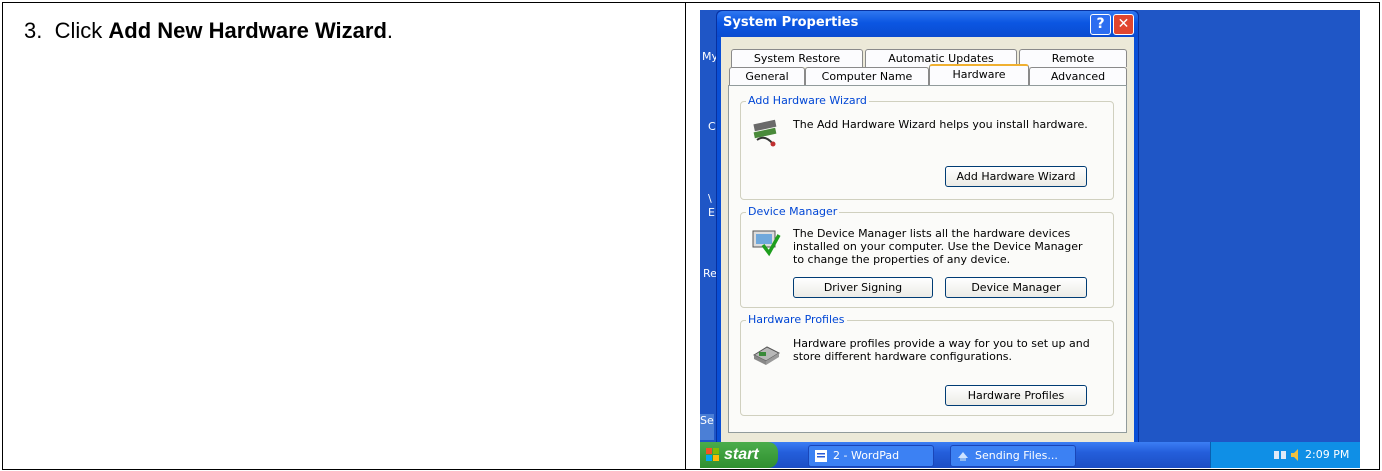 The image size is (1382, 471). I want to click on tab-system-restore: System Restore, so click(797, 58).